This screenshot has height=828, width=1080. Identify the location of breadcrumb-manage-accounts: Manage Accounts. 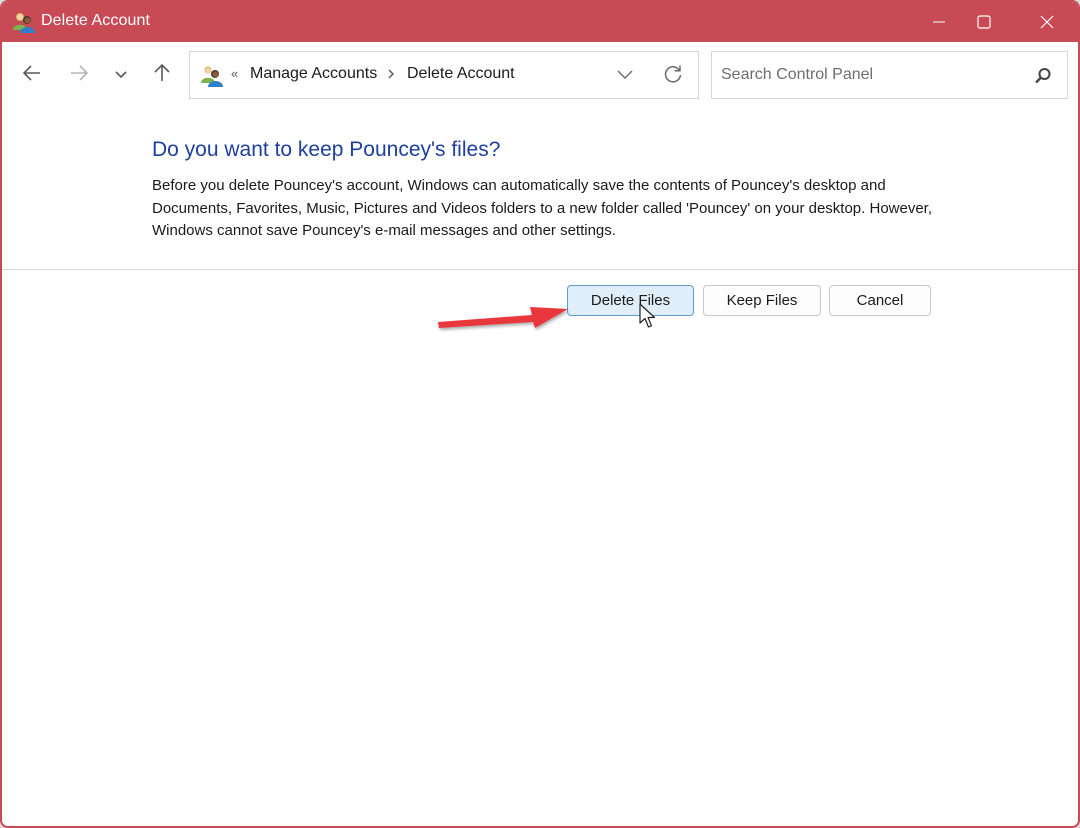
(313, 74).